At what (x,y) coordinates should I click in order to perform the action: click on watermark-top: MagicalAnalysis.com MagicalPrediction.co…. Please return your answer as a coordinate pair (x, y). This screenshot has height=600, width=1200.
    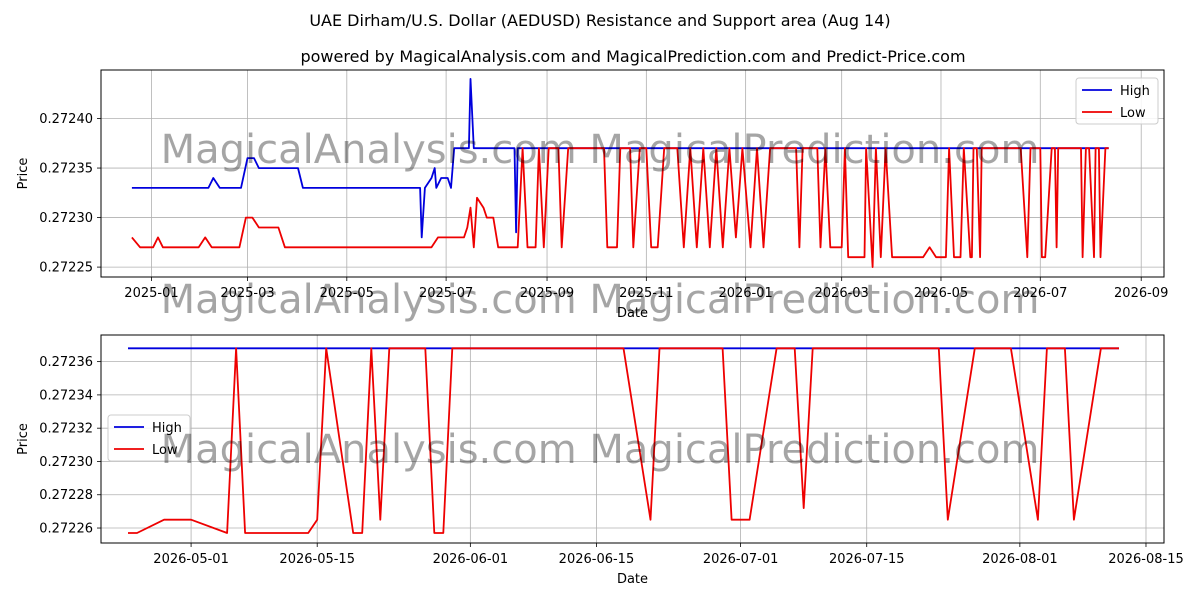
    Looking at the image, I should click on (600, 150).